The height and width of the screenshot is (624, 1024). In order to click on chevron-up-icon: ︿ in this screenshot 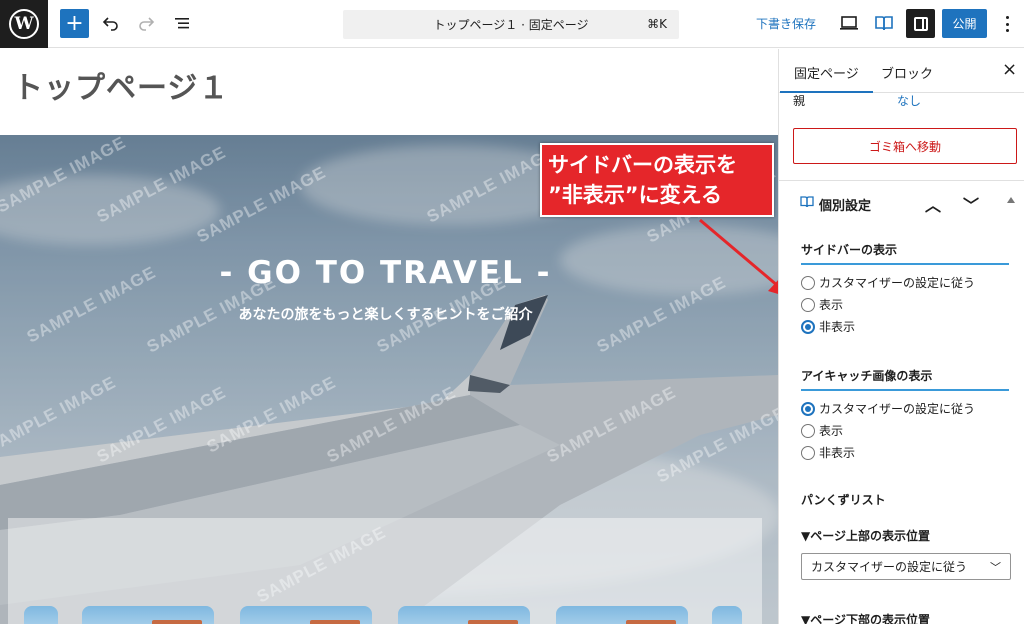, I will do `click(933, 204)`.